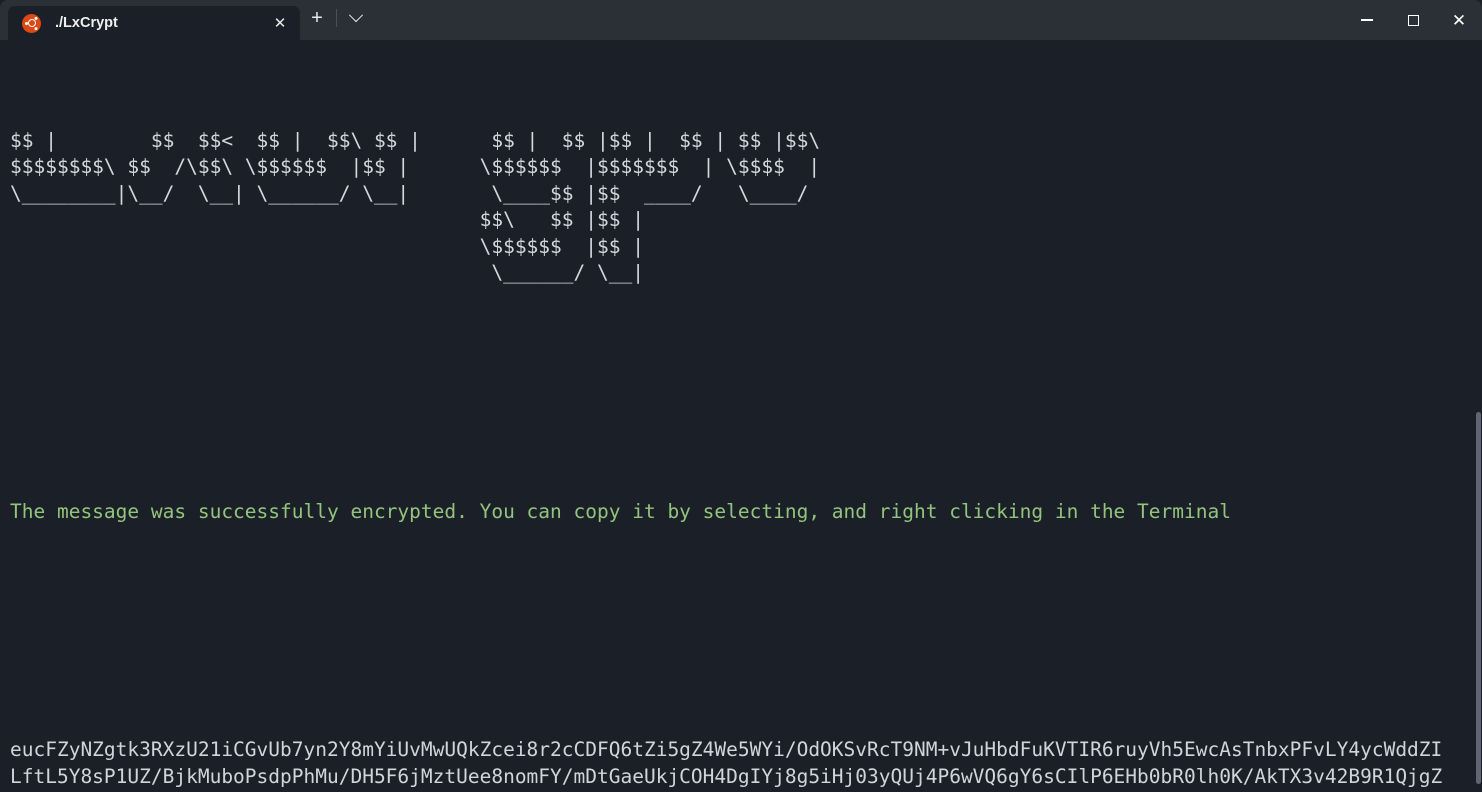  I want to click on chevron-down-icon, so click(356, 15).